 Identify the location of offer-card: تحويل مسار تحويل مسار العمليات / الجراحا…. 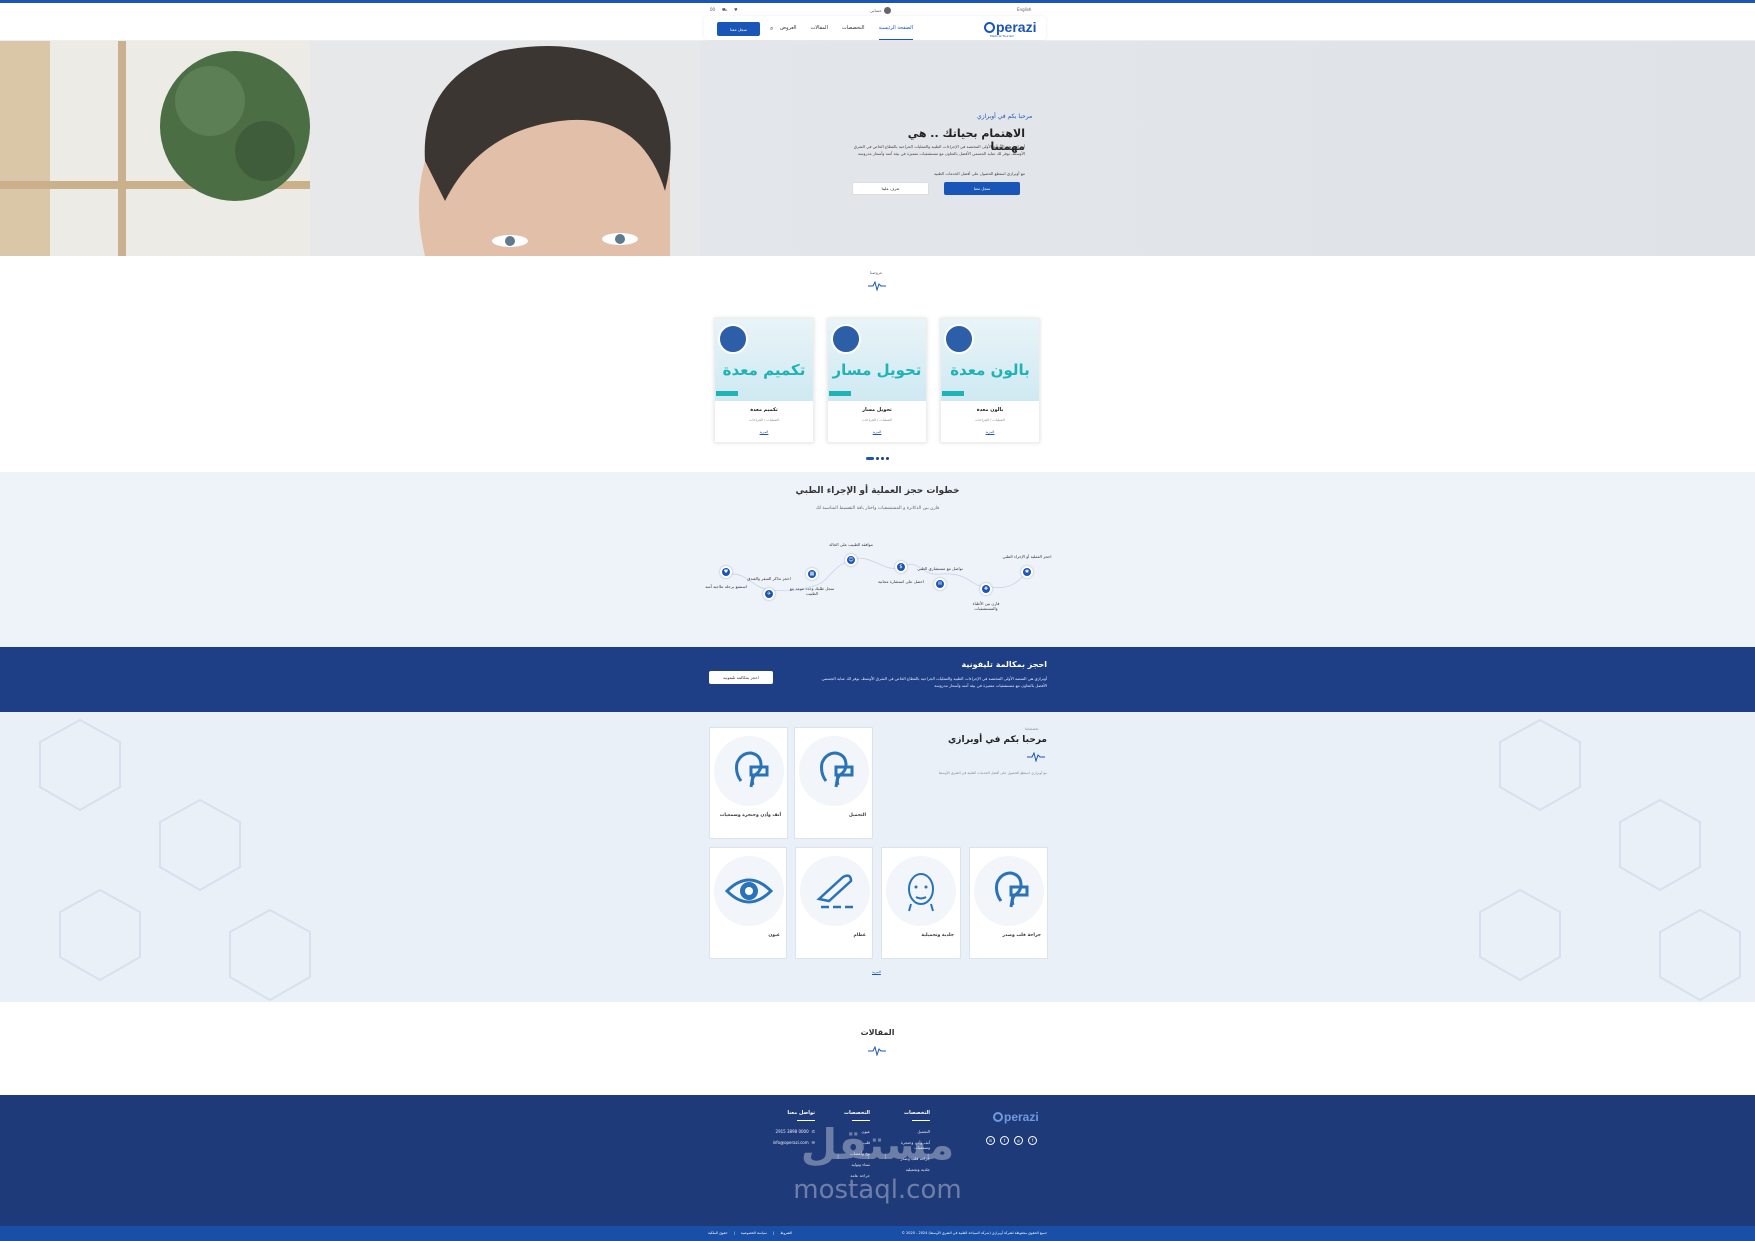
(877, 380).